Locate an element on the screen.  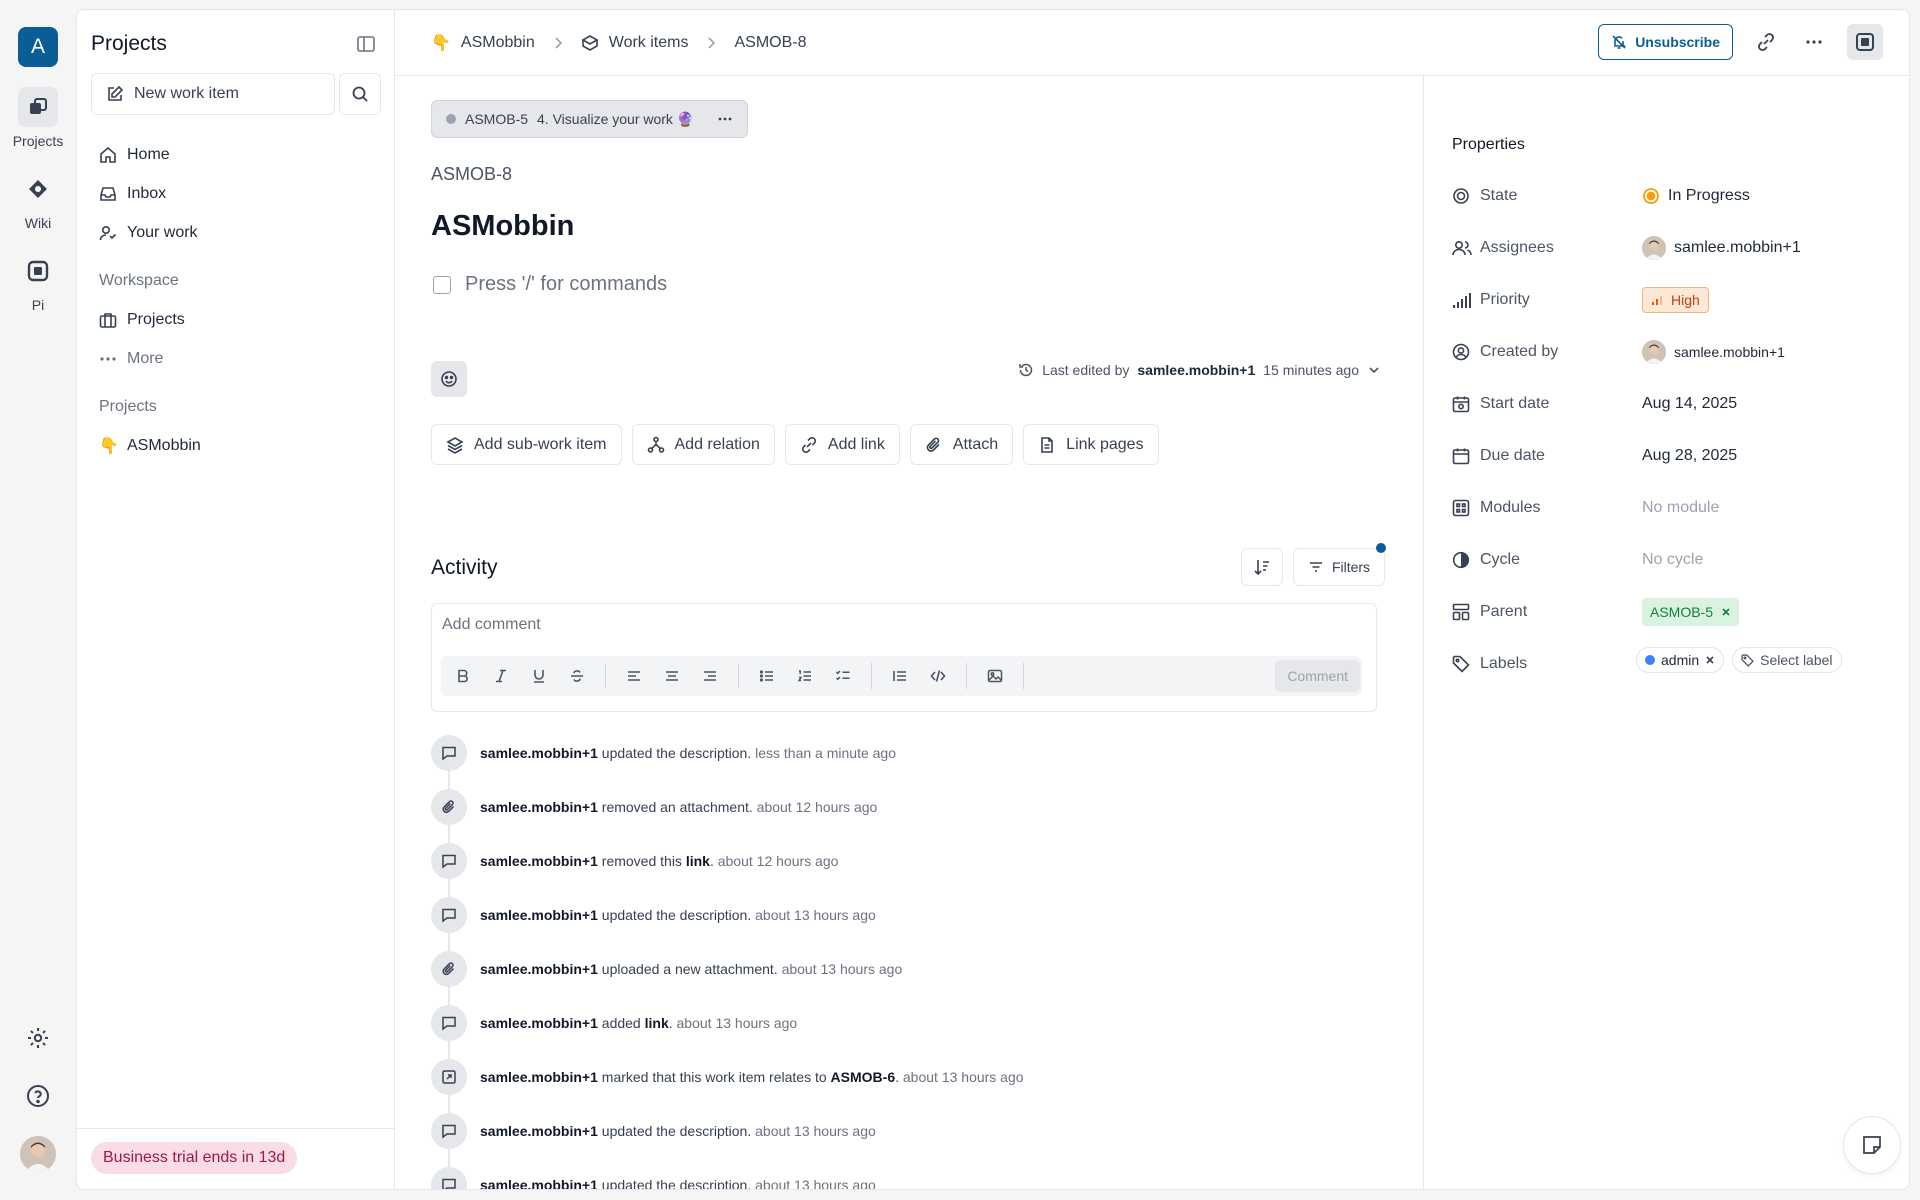
underline-icon is located at coordinates (539, 676).